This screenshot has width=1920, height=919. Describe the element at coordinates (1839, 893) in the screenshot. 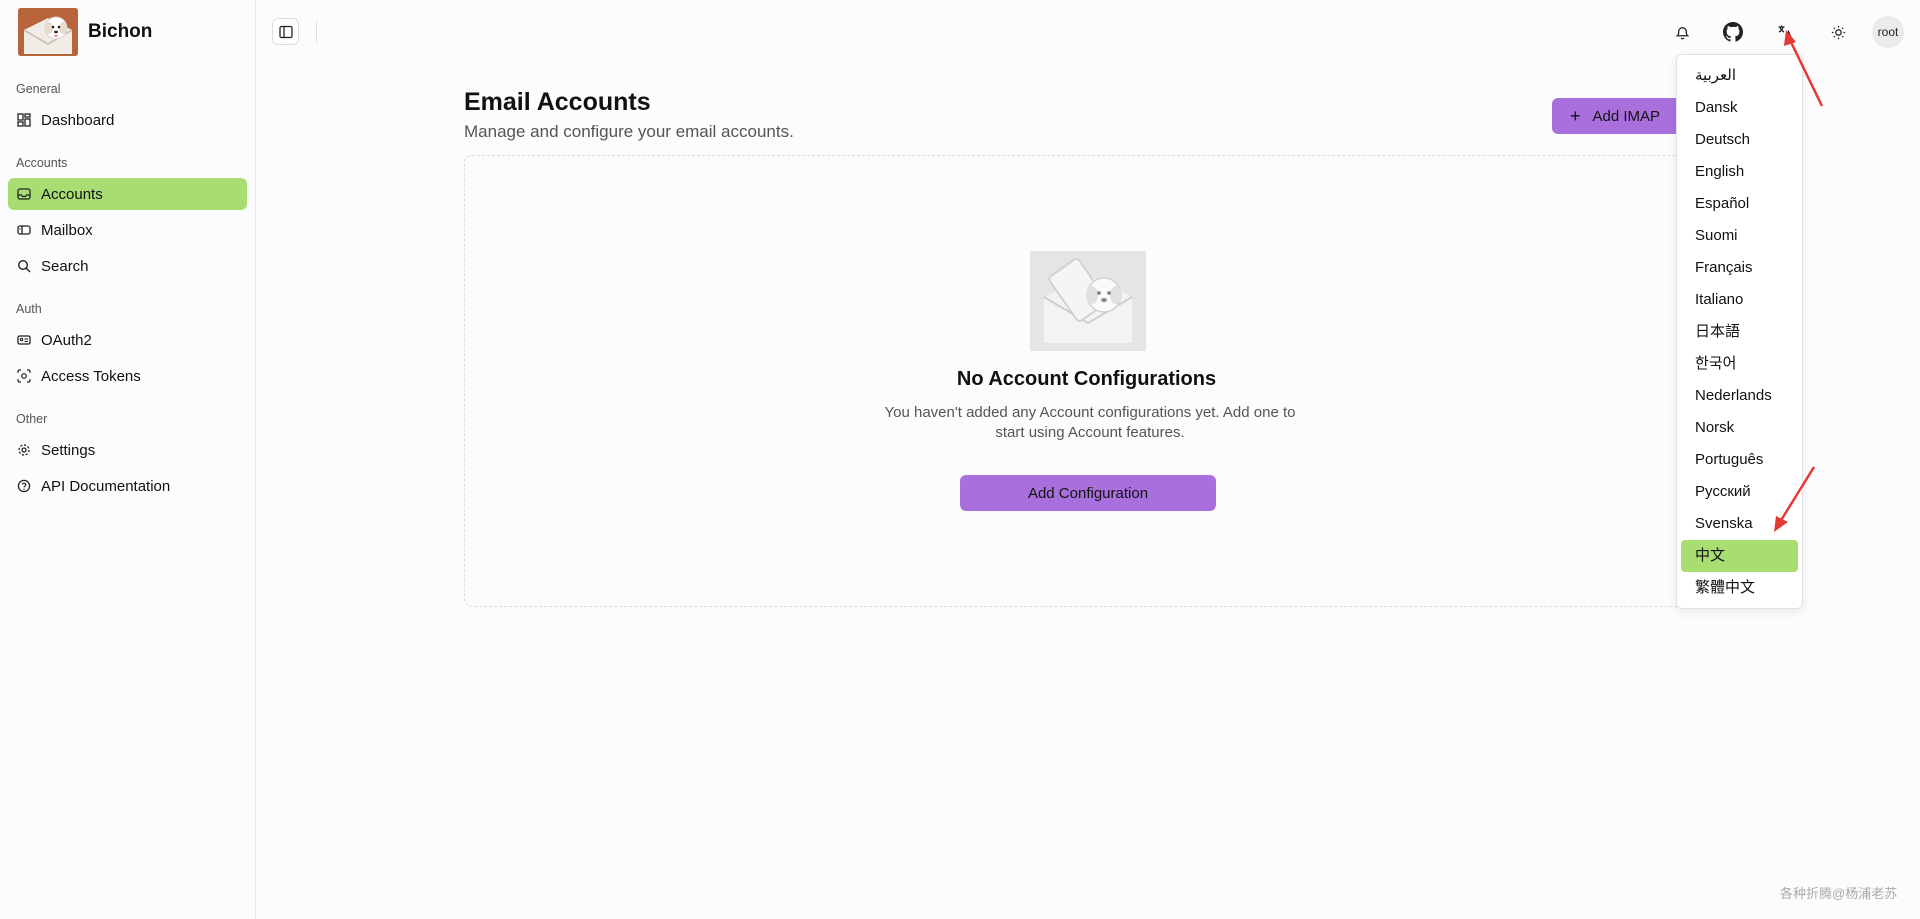

I see `watermark: 各种折腾@杨浦老苏` at that location.